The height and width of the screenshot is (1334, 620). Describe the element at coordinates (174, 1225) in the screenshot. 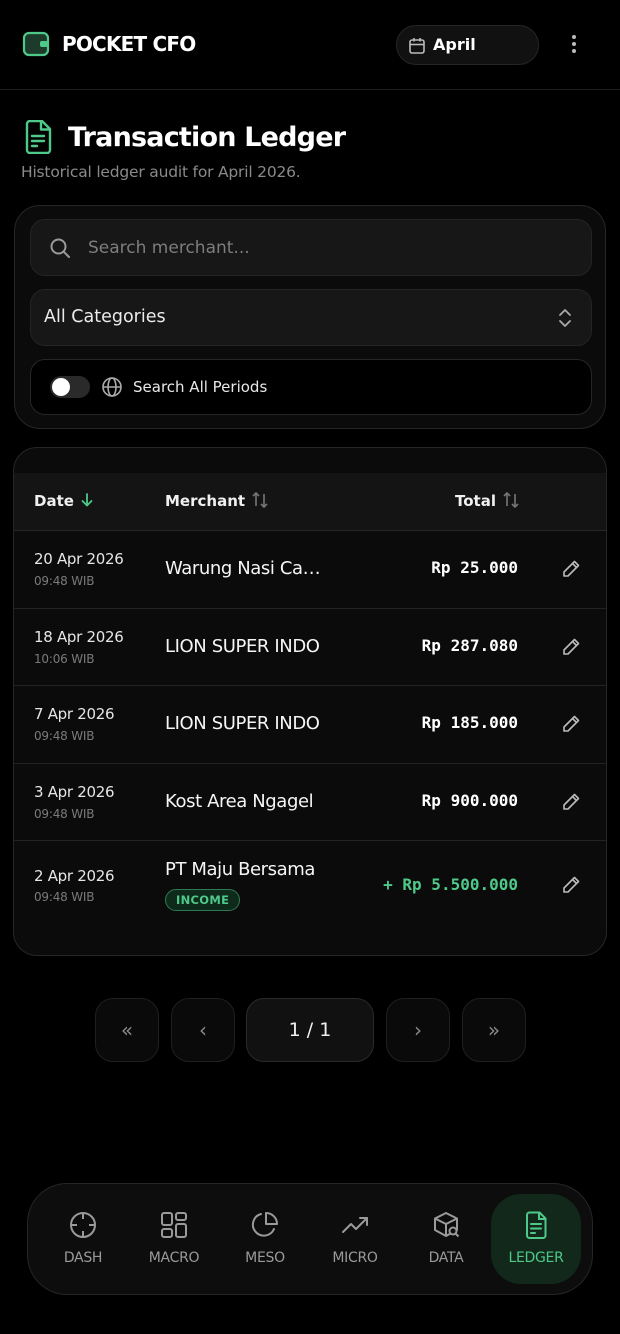

I see `grid-icon` at that location.